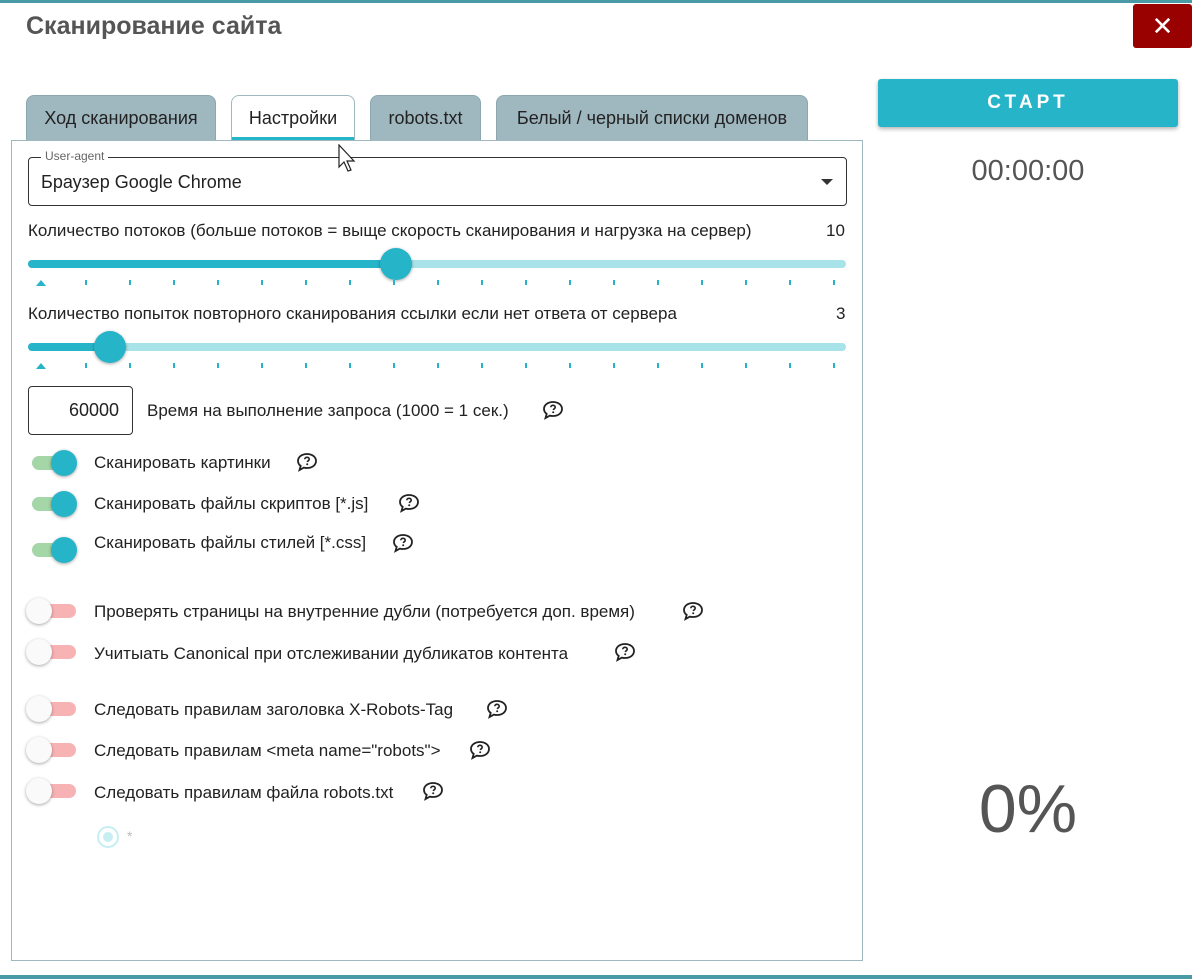 Image resolution: width=1192 pixels, height=979 pixels. What do you see at coordinates (827, 182) in the screenshot?
I see `dropdown-arrow-icon` at bounding box center [827, 182].